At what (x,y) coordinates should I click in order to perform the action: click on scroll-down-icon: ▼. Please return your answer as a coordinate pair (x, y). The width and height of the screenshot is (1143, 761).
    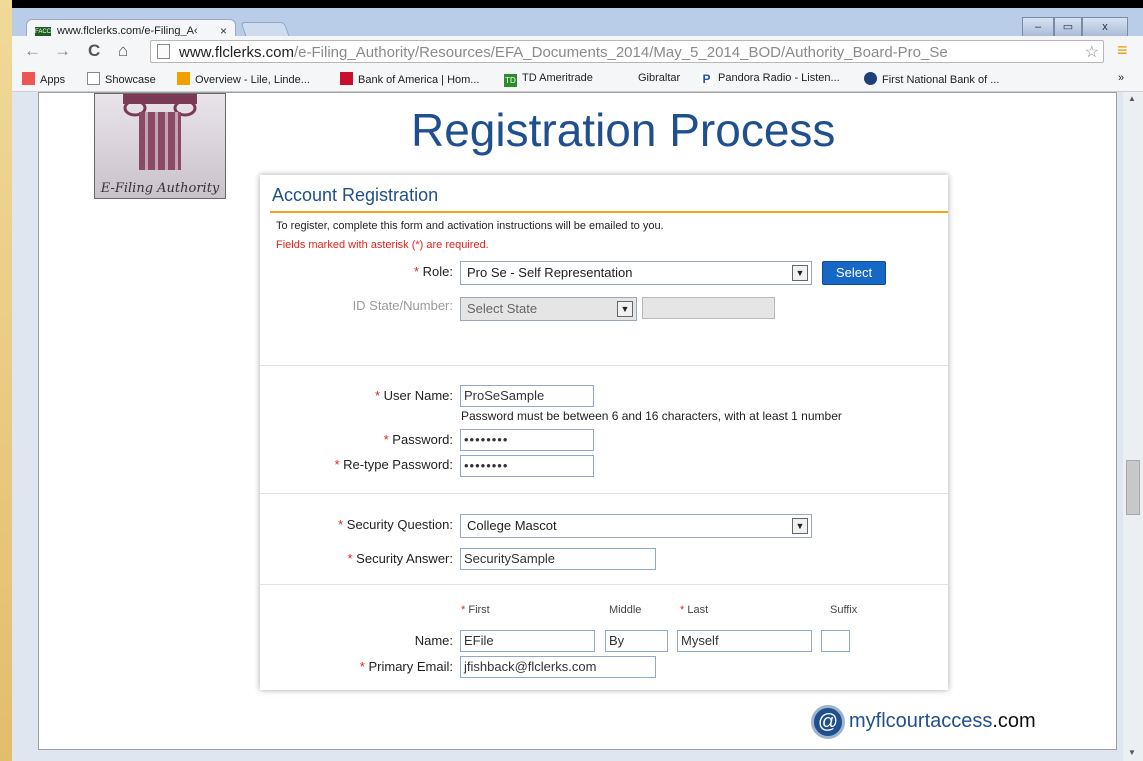
    Looking at the image, I should click on (1132, 752).